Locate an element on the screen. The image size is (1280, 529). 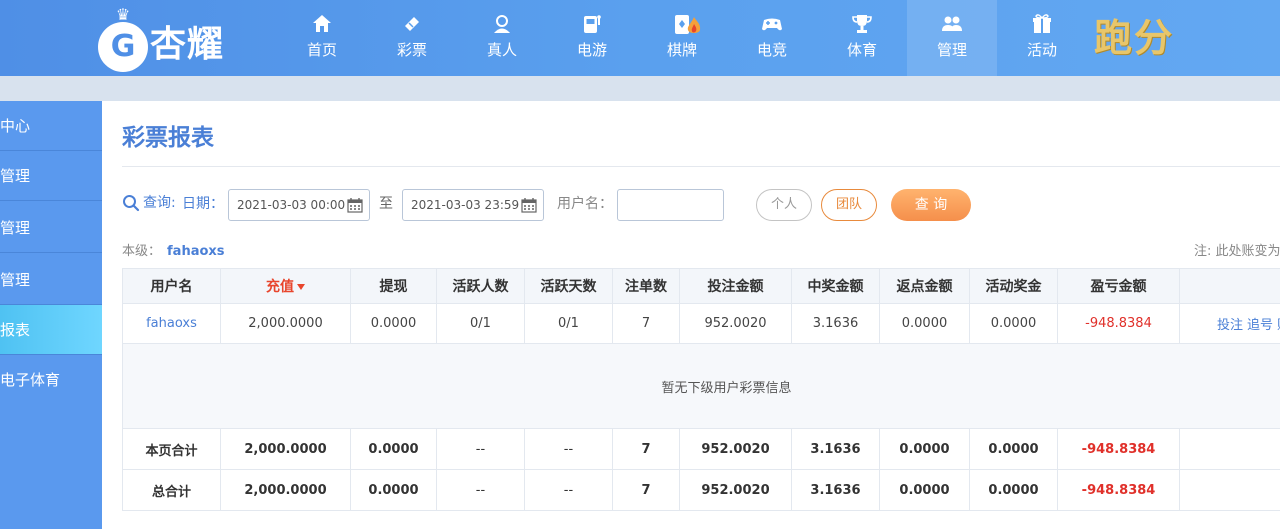
nav-item-lottery: 彩票 is located at coordinates (412, 38).